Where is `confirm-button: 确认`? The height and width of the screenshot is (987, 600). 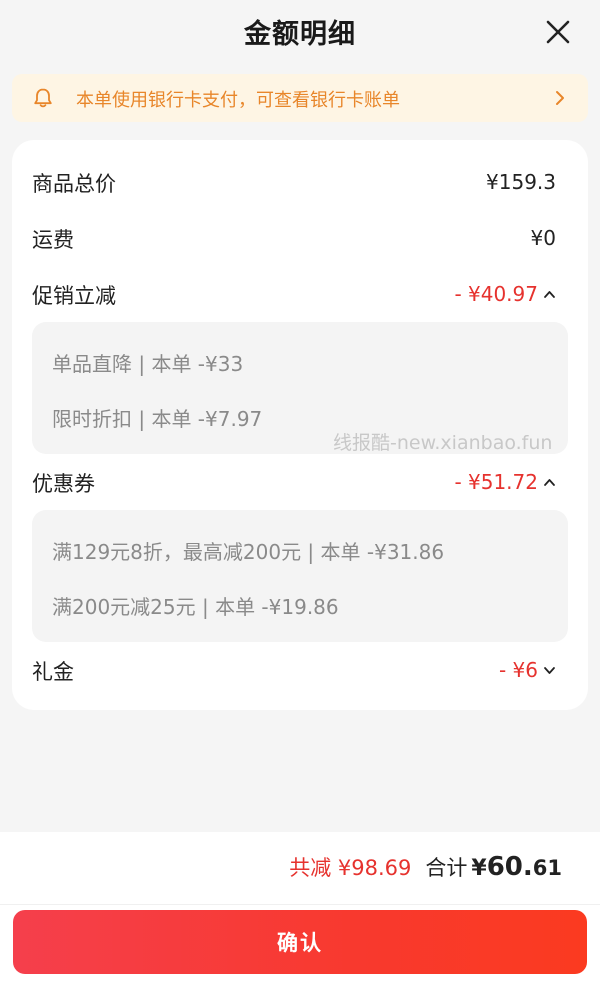 confirm-button: 确认 is located at coordinates (300, 942).